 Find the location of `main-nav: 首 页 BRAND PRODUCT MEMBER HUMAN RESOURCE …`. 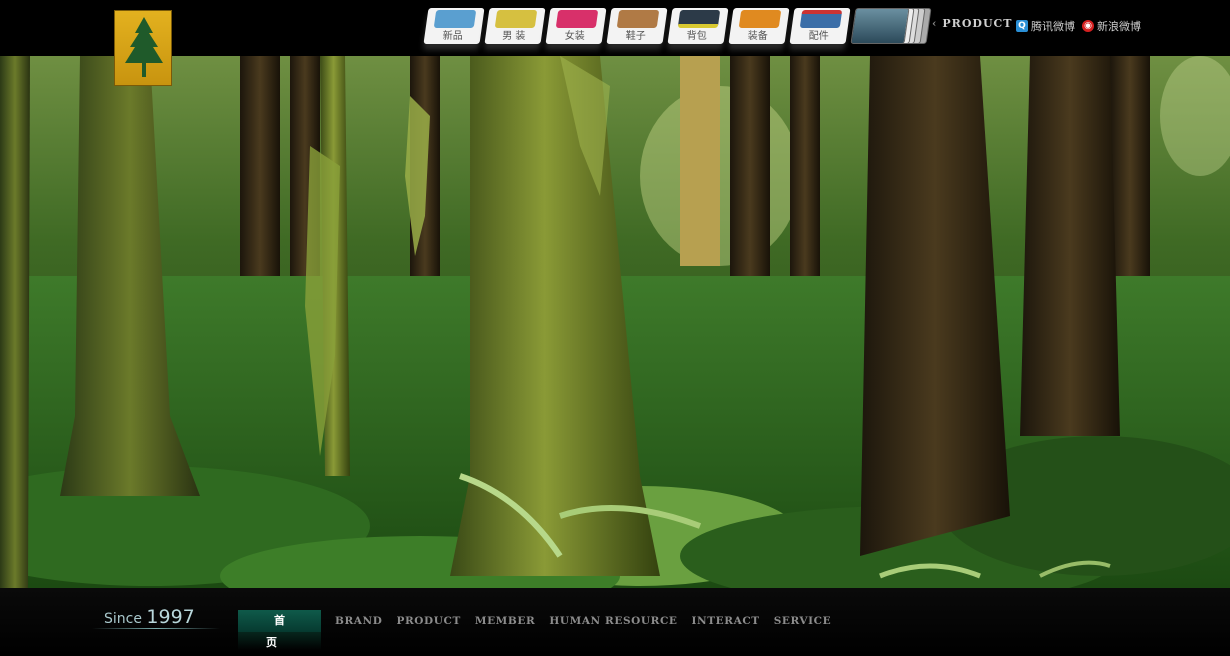

main-nav: 首 页 BRAND PRODUCT MEMBER HUMAN RESOURCE … is located at coordinates (535, 629).